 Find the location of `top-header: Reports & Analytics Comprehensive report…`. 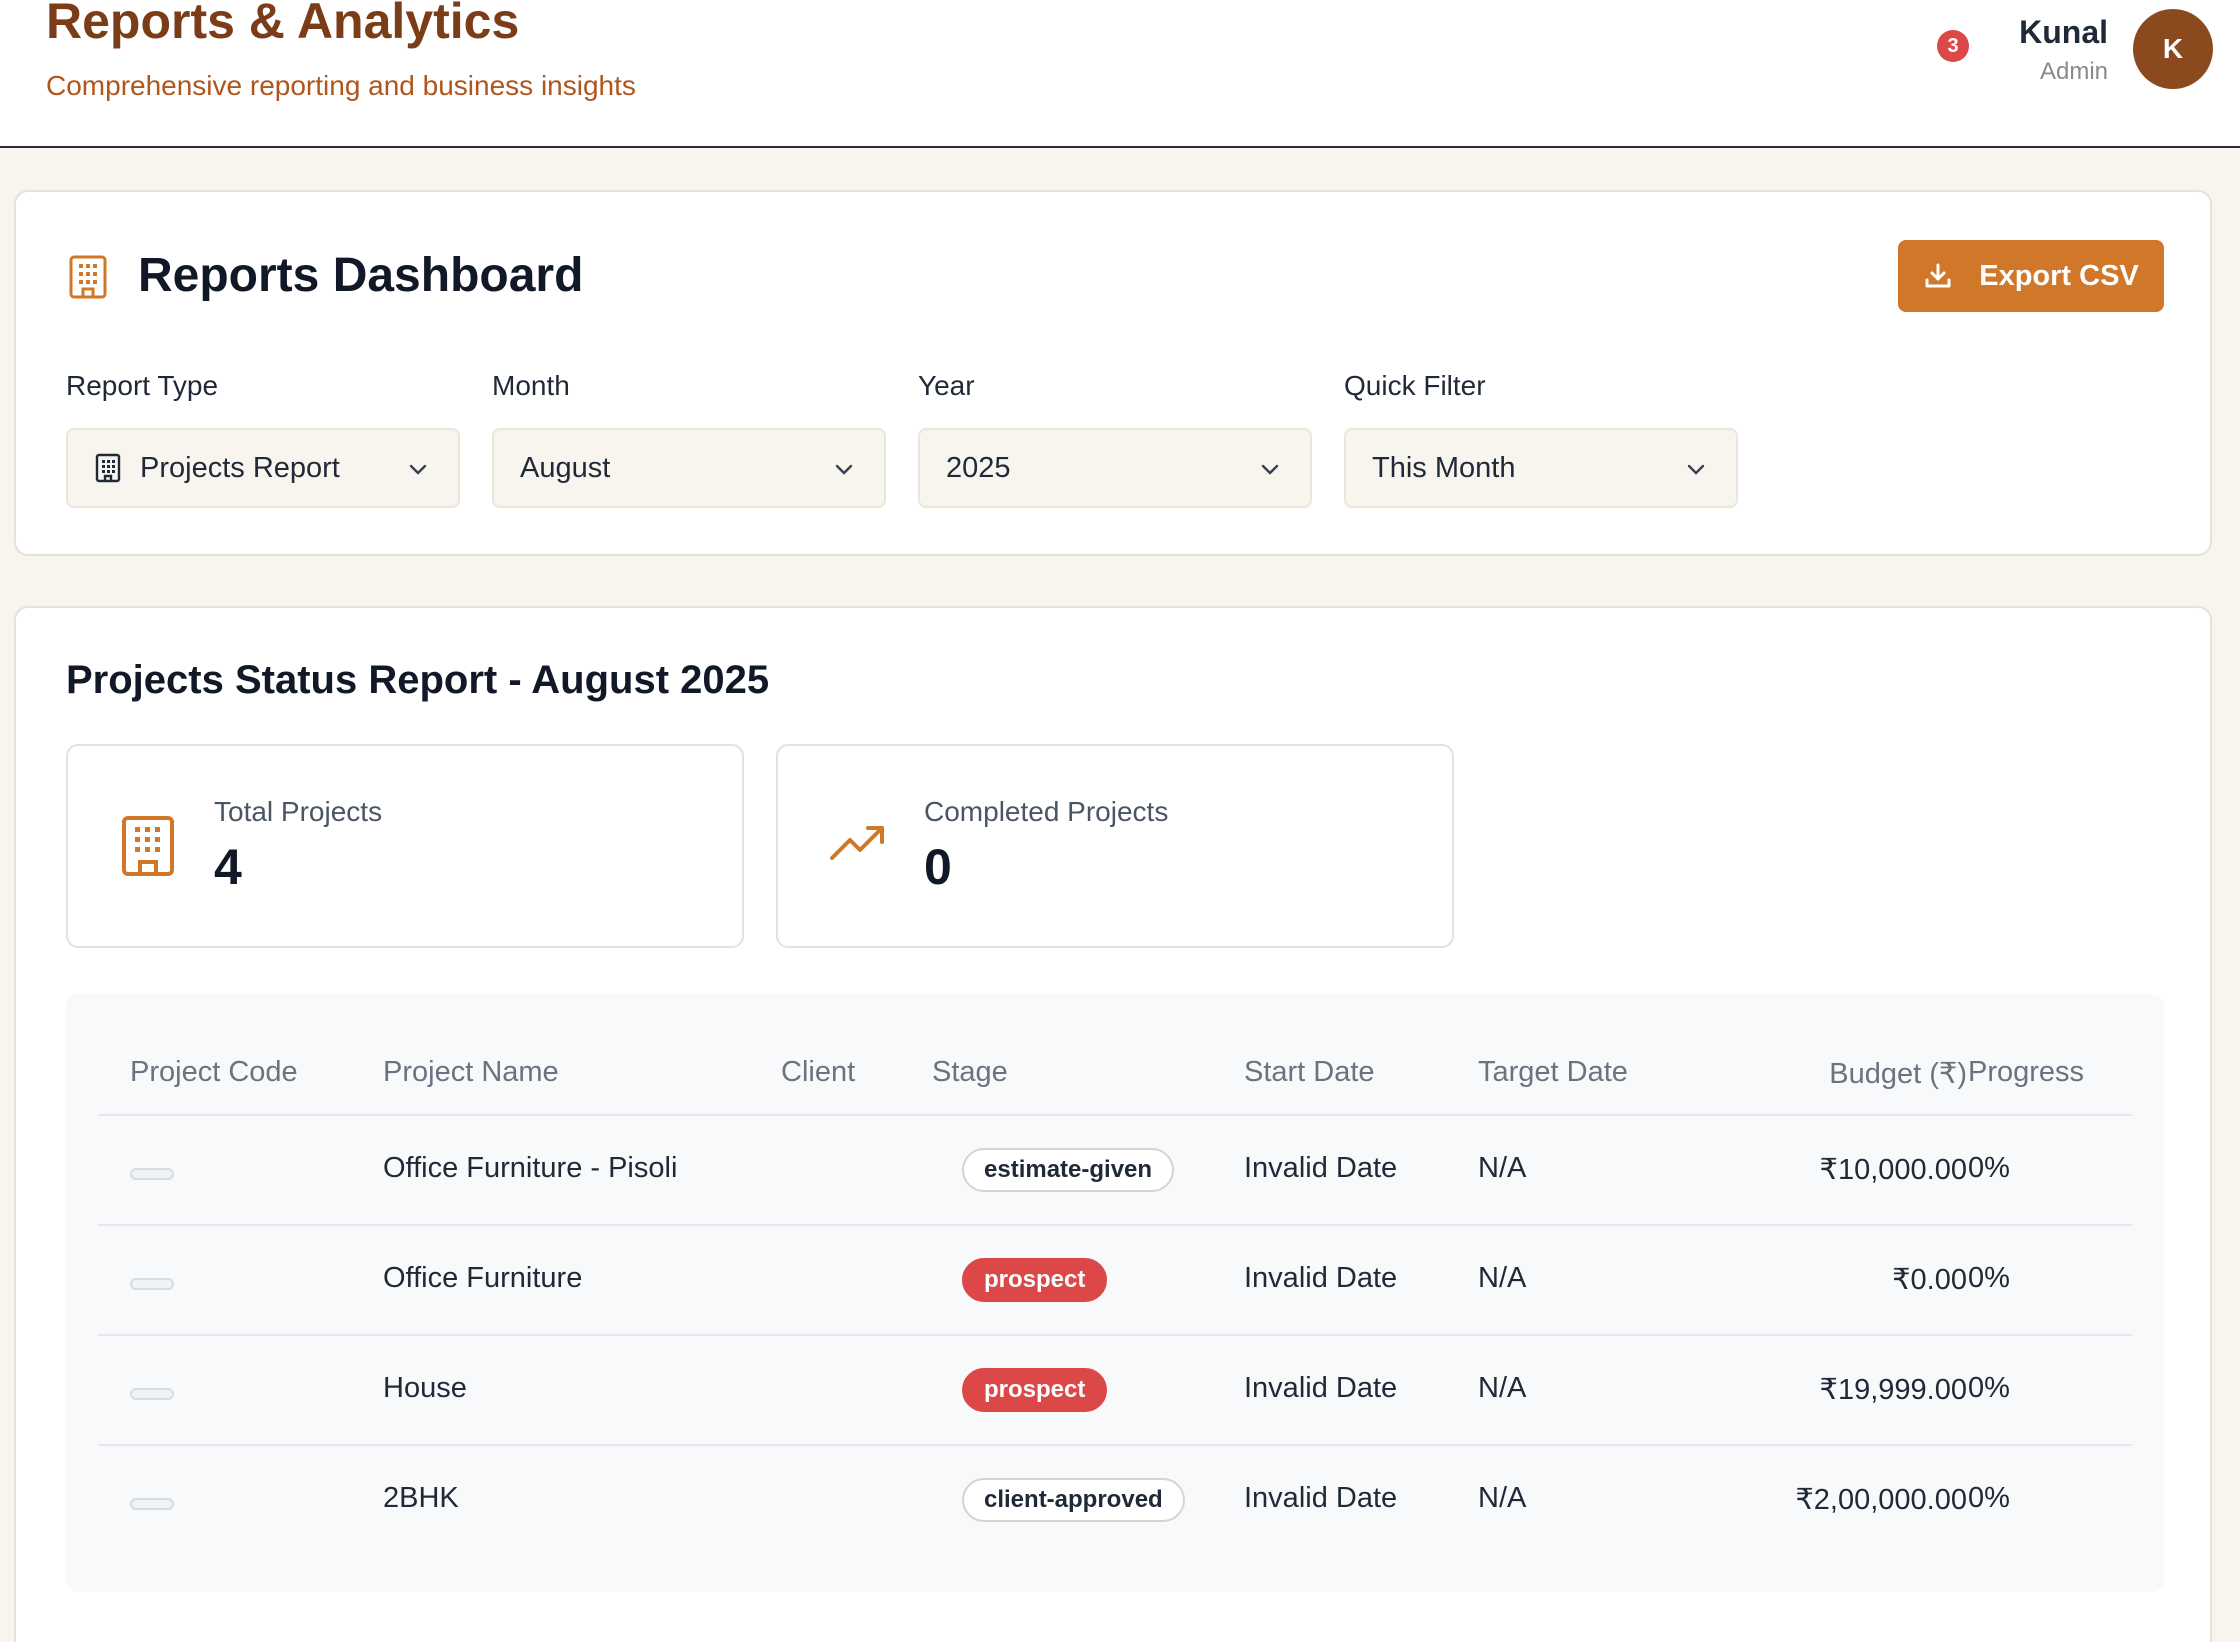

top-header: Reports & Analytics Comprehensive report… is located at coordinates (1120, 74).